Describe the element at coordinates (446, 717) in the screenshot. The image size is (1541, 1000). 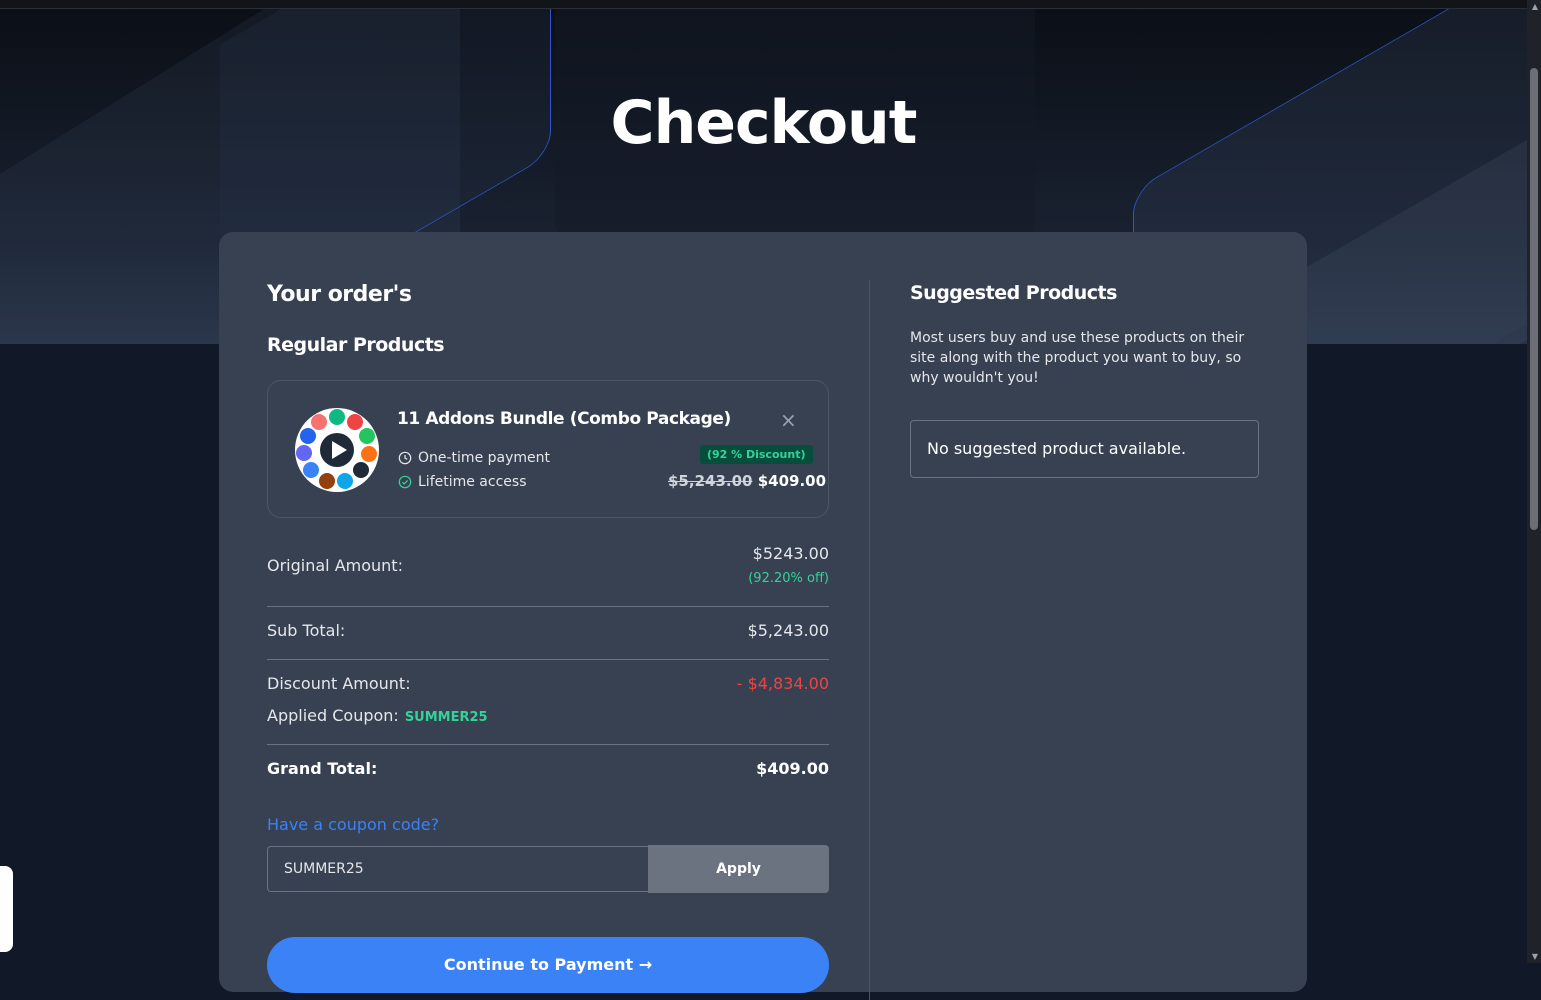
I see `applied-coupon-code: SUMMER25` at that location.